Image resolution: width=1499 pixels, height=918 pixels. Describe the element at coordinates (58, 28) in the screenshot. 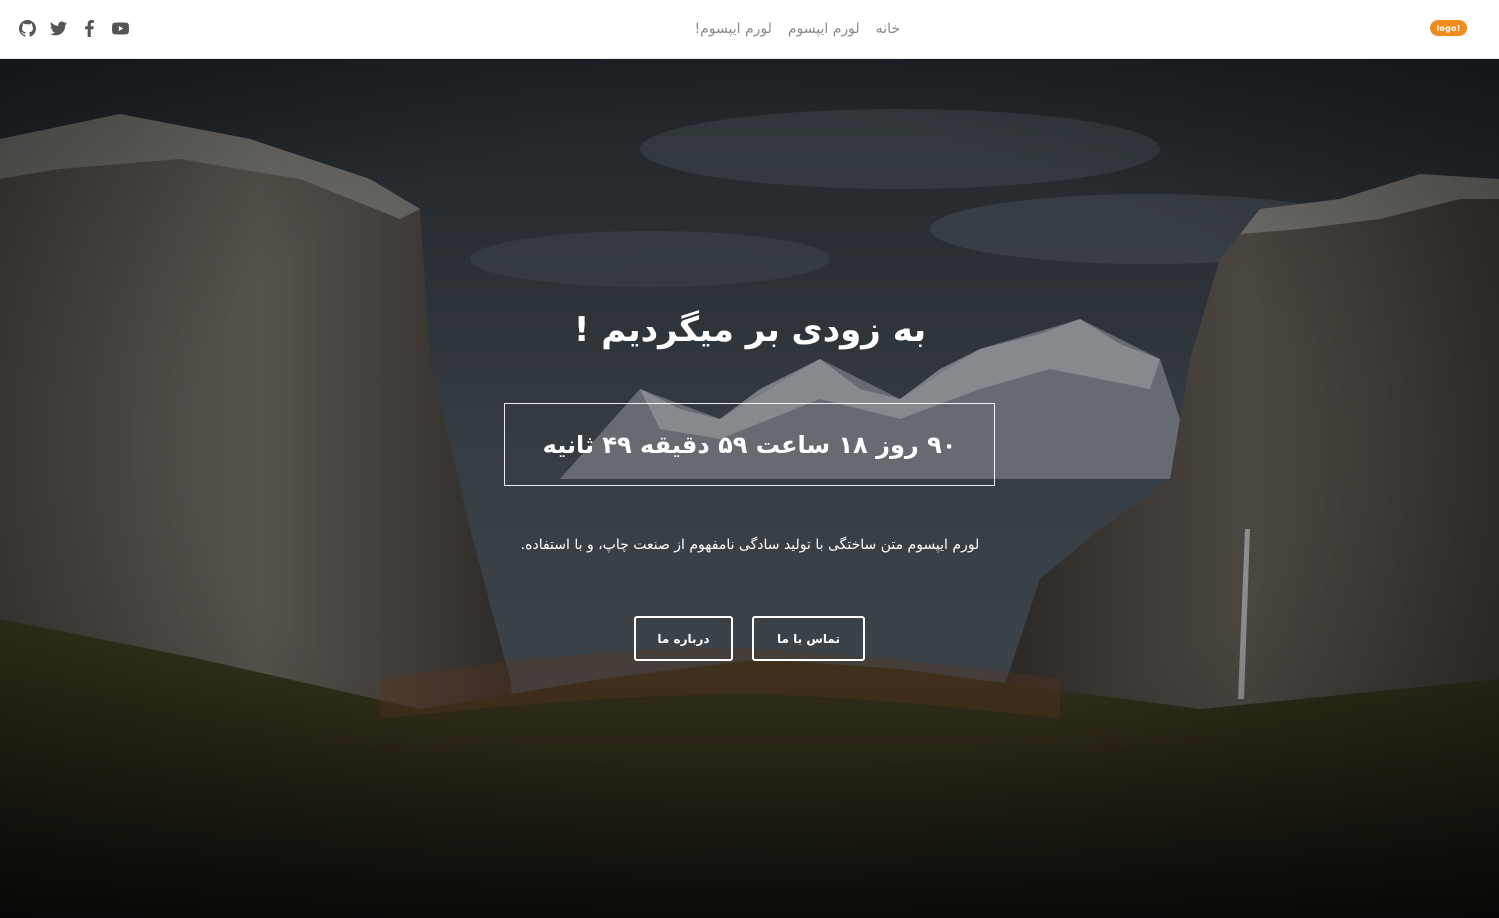

I see `twitter-icon` at that location.